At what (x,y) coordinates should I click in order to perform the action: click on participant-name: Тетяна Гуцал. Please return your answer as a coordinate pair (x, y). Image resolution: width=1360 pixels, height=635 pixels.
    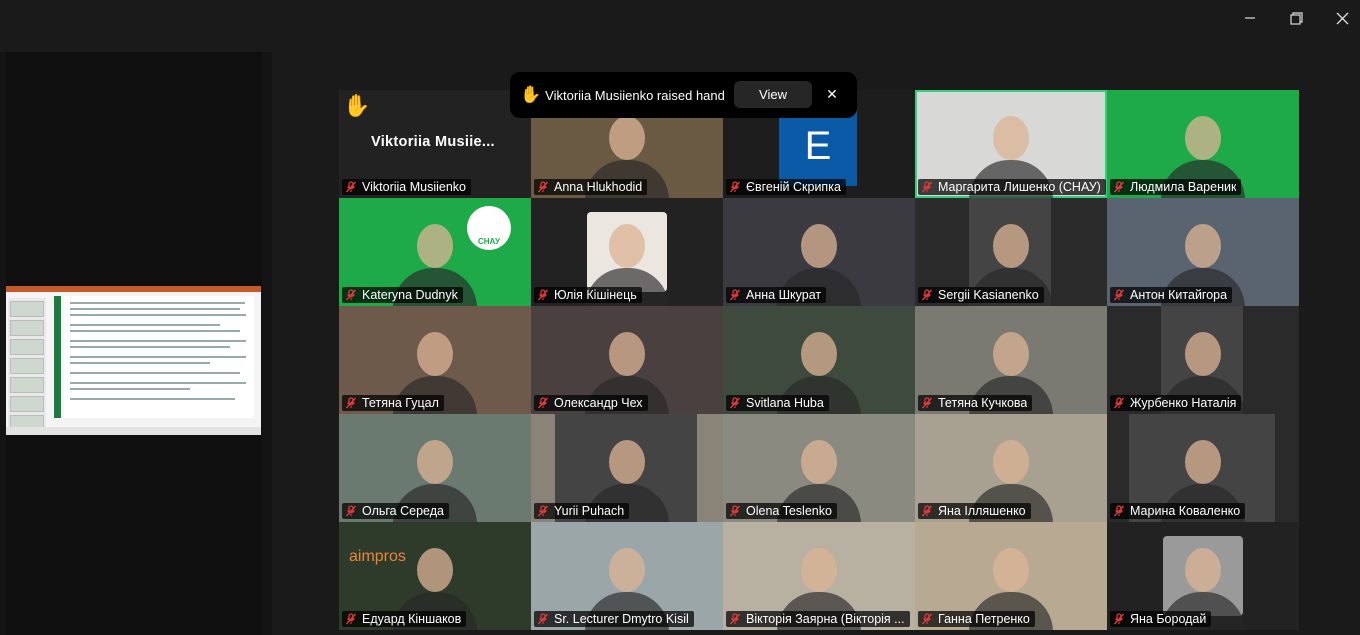
    Looking at the image, I should click on (400, 403).